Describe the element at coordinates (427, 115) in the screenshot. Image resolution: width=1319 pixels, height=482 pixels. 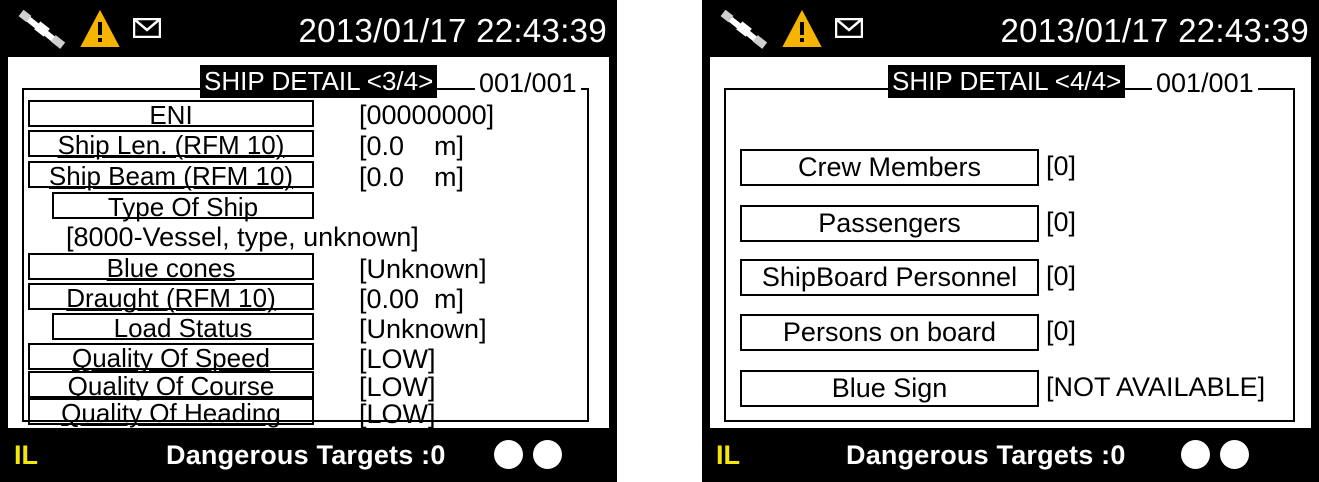
I see `eni-value: [00000000]` at that location.